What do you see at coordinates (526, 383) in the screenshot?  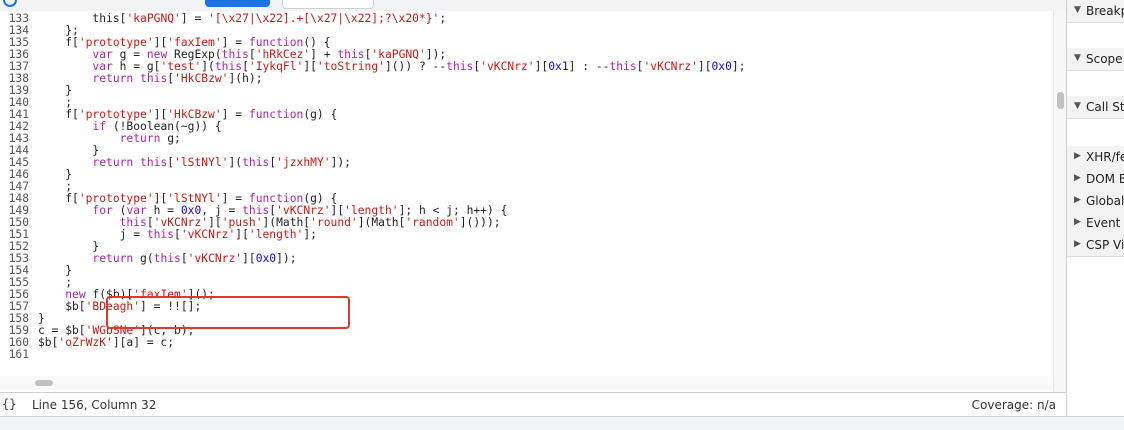 I see `horizontal-scrollbar` at bounding box center [526, 383].